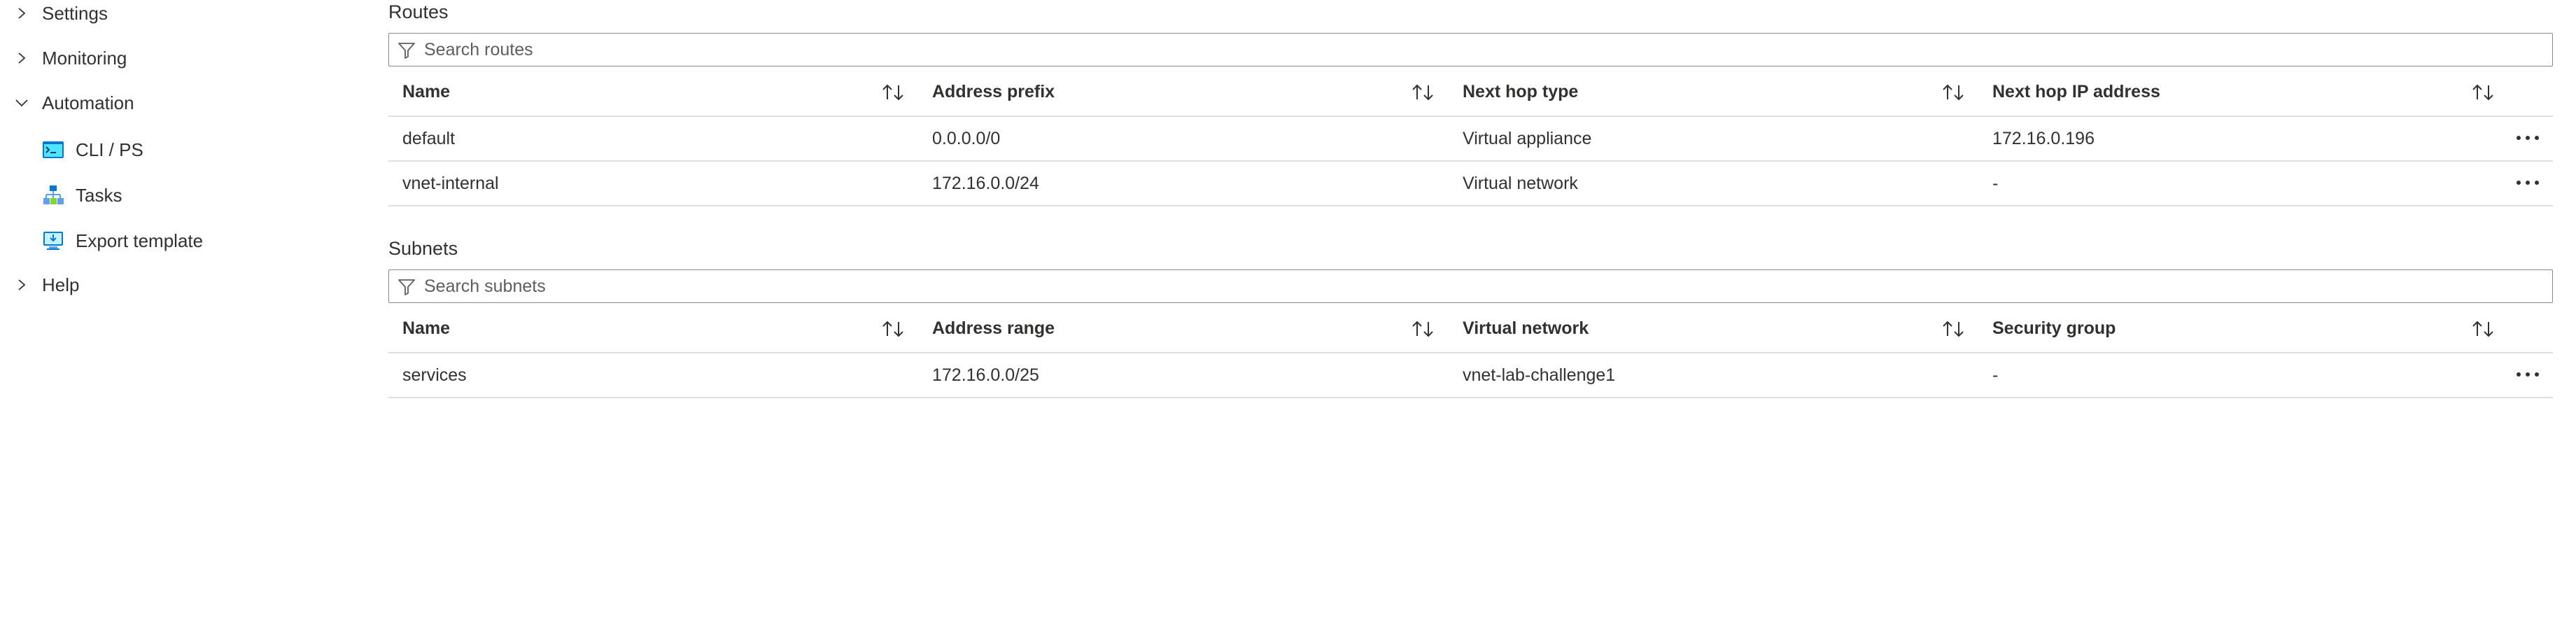 This screenshot has height=632, width=2576. I want to click on address-range-cell: 172.16.0.0/25, so click(985, 375).